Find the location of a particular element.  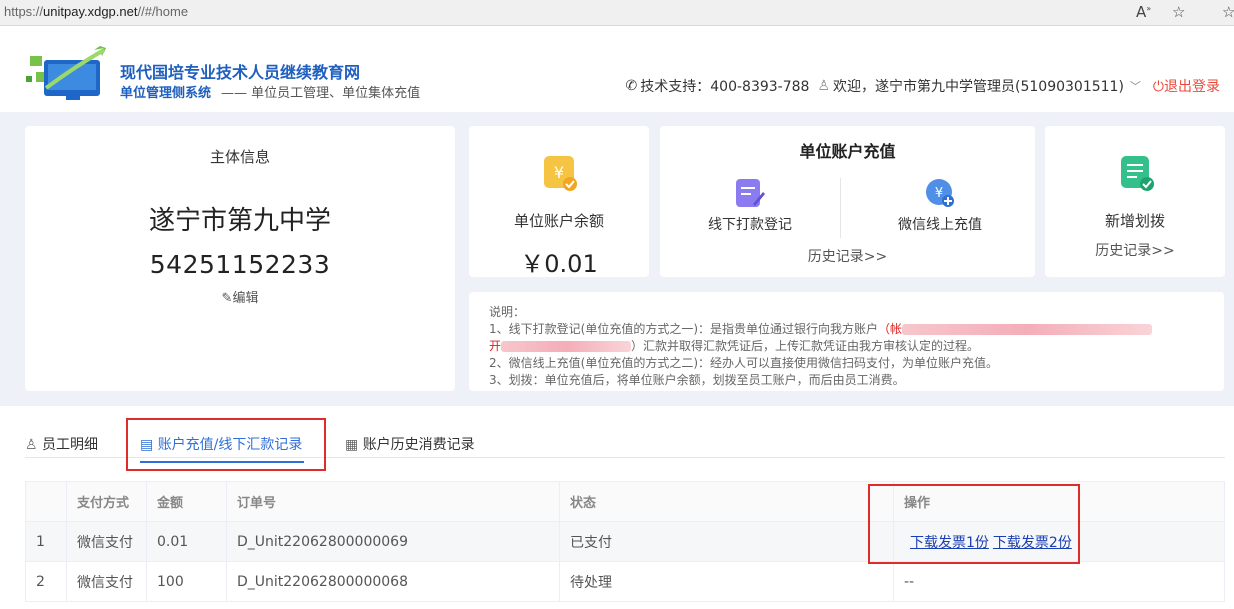

chevron-down-icon: ﹀ is located at coordinates (1135, 86).